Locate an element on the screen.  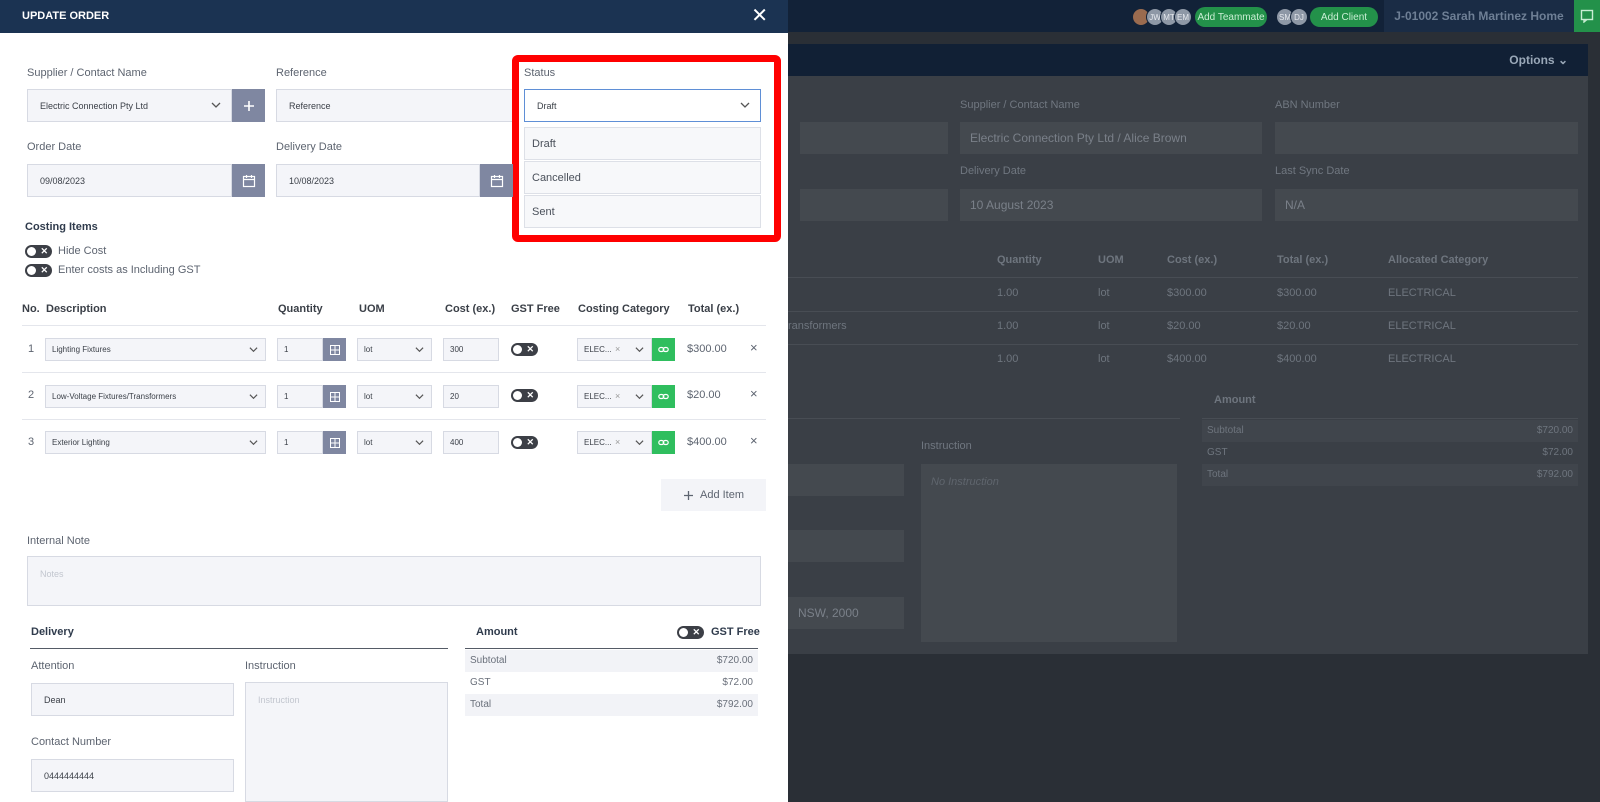
client-avatars: SM DJ is located at coordinates (1292, 17).